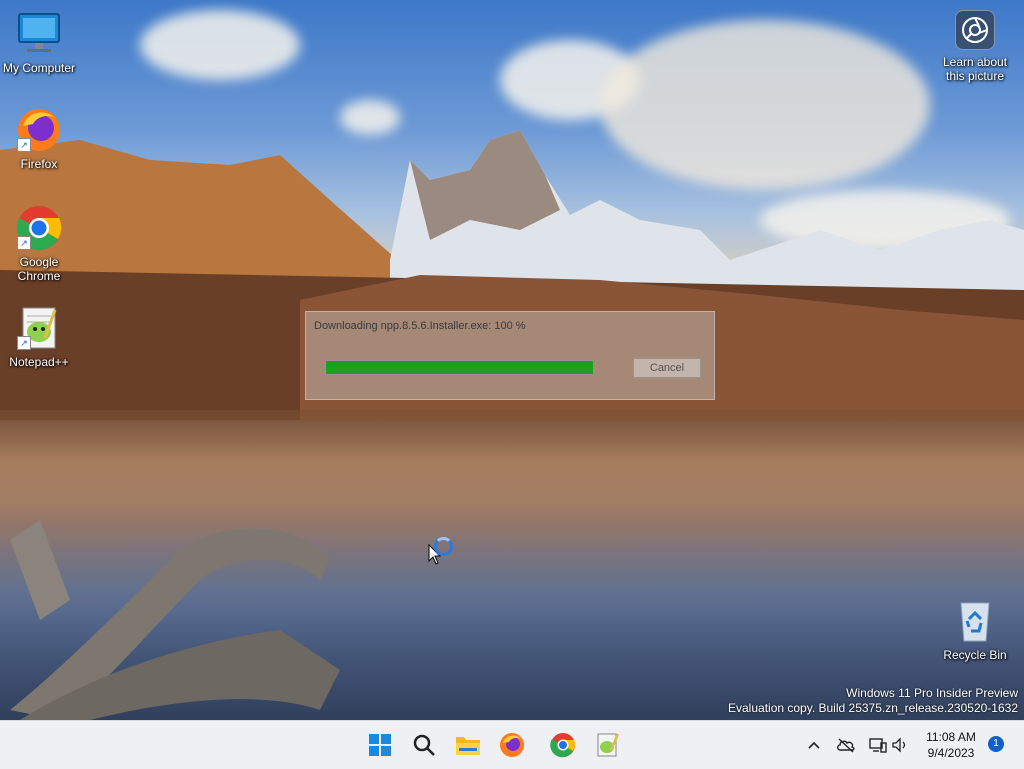 This screenshot has height=769, width=1024. What do you see at coordinates (443, 546) in the screenshot?
I see `busy-spinner-icon` at bounding box center [443, 546].